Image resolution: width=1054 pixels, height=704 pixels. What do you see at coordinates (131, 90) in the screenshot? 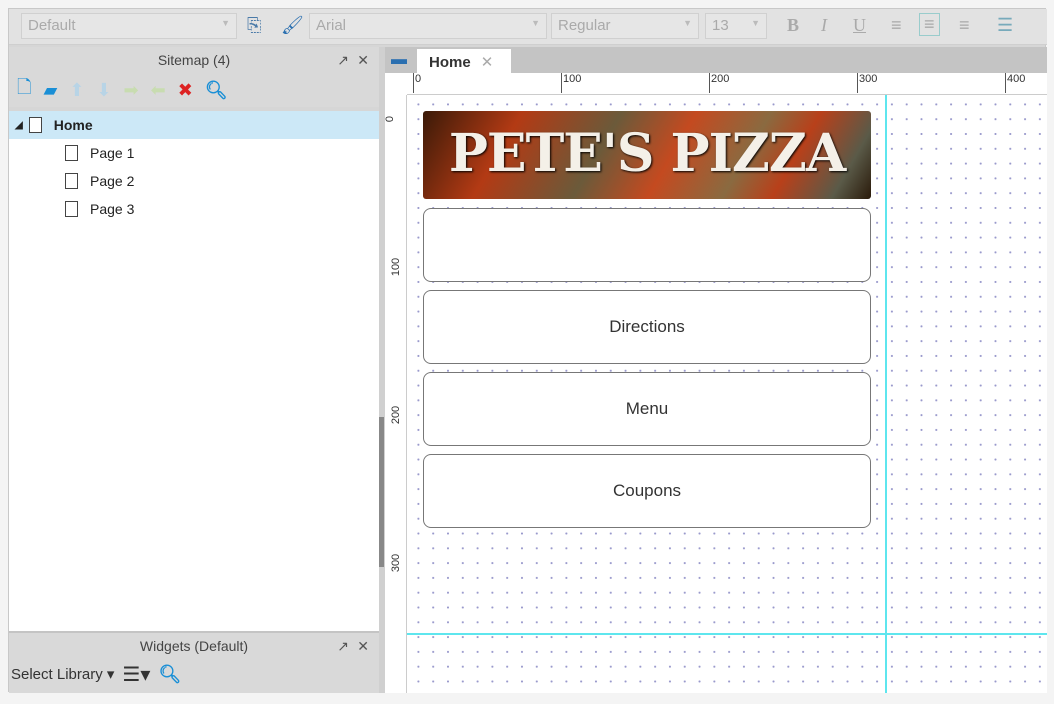
I see `indent-icon: ➡` at bounding box center [131, 90].